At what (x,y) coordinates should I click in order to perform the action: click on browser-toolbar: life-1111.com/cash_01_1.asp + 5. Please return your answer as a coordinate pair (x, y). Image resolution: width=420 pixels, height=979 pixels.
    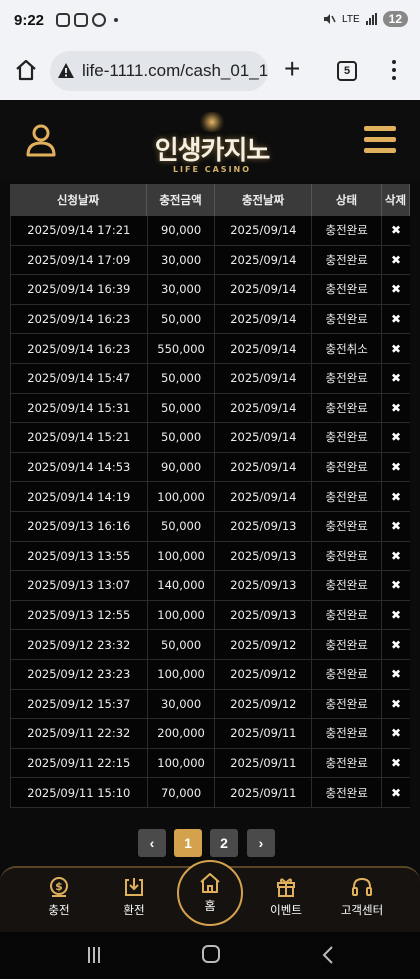
    Looking at the image, I should click on (210, 71).